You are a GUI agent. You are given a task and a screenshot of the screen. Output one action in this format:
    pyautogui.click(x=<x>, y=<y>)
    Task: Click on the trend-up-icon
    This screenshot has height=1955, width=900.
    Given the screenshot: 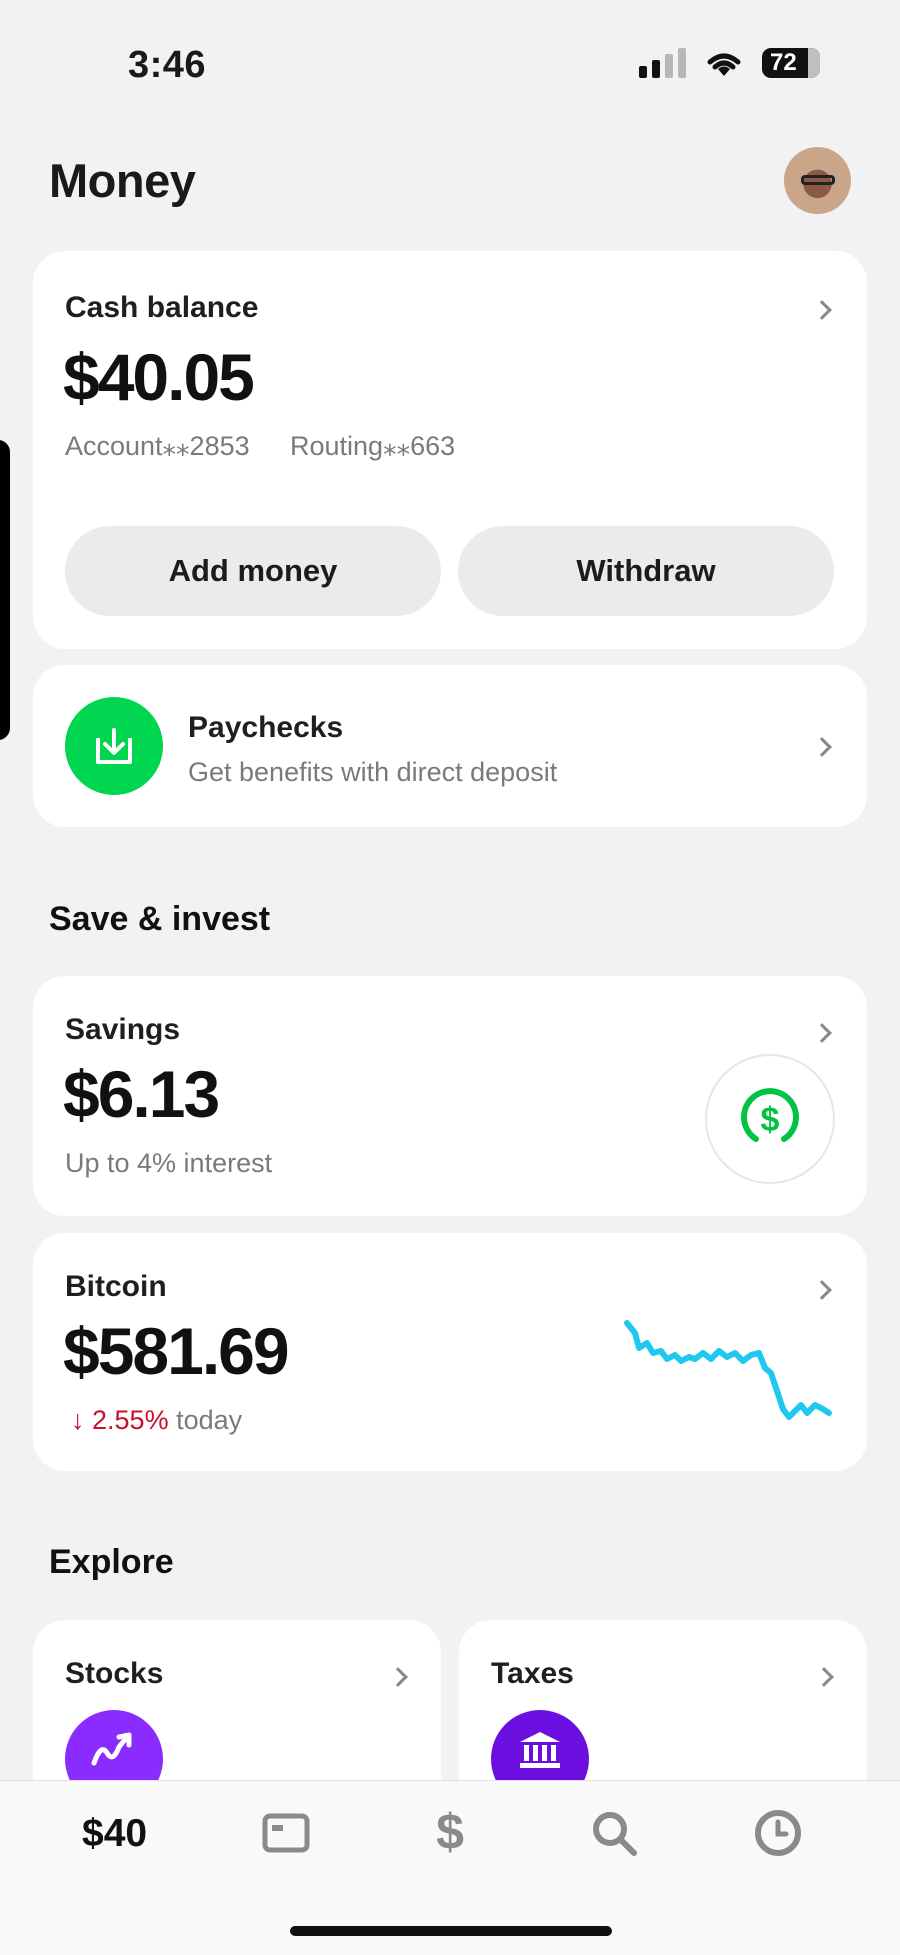 What is the action you would take?
    pyautogui.click(x=111, y=1749)
    